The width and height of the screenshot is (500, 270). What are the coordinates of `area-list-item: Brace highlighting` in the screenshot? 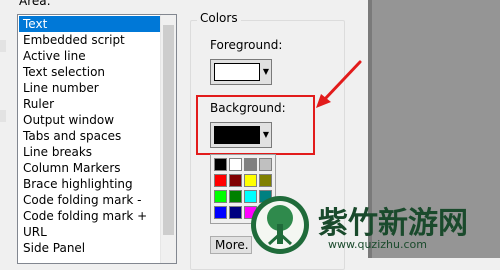 It's located at (90, 184).